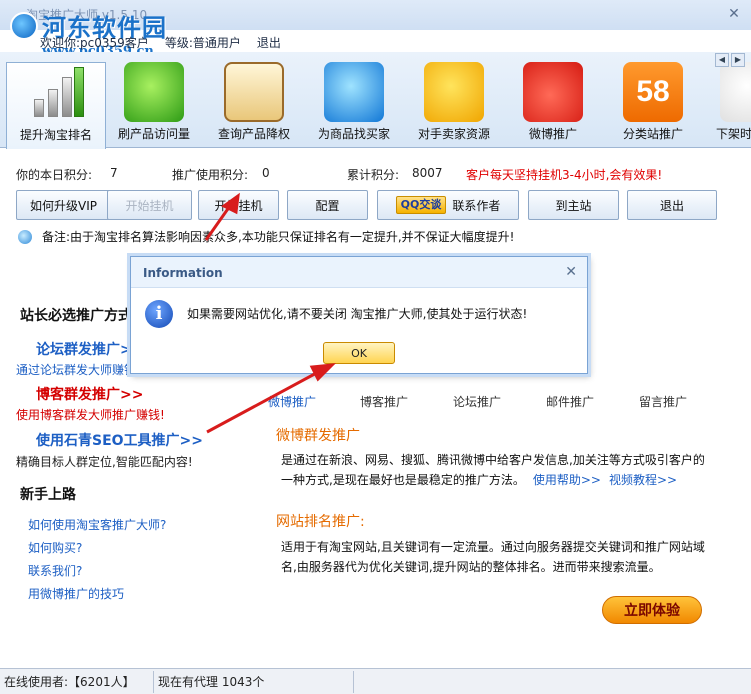  Describe the element at coordinates (76, 316) in the screenshot. I see `left-panel-title: 站长必选推广方式` at that location.